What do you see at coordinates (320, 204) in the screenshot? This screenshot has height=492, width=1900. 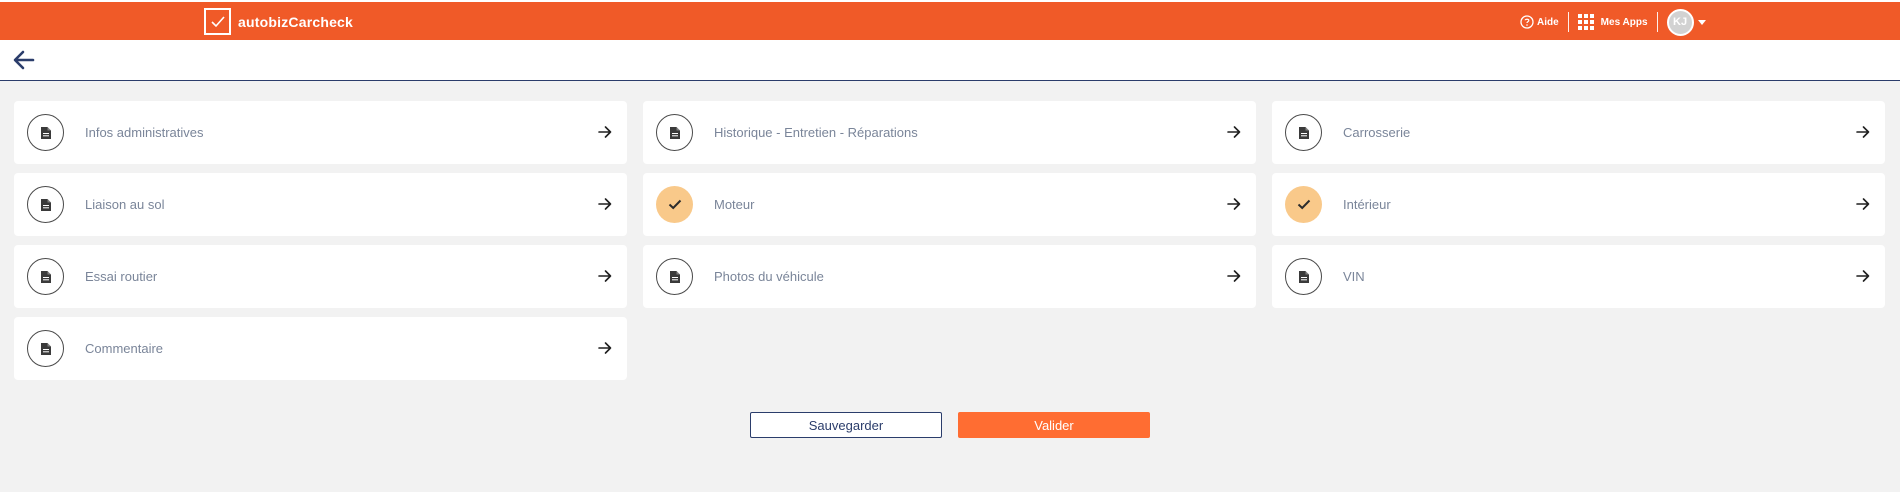 I see `section-card: Liaison au sol` at bounding box center [320, 204].